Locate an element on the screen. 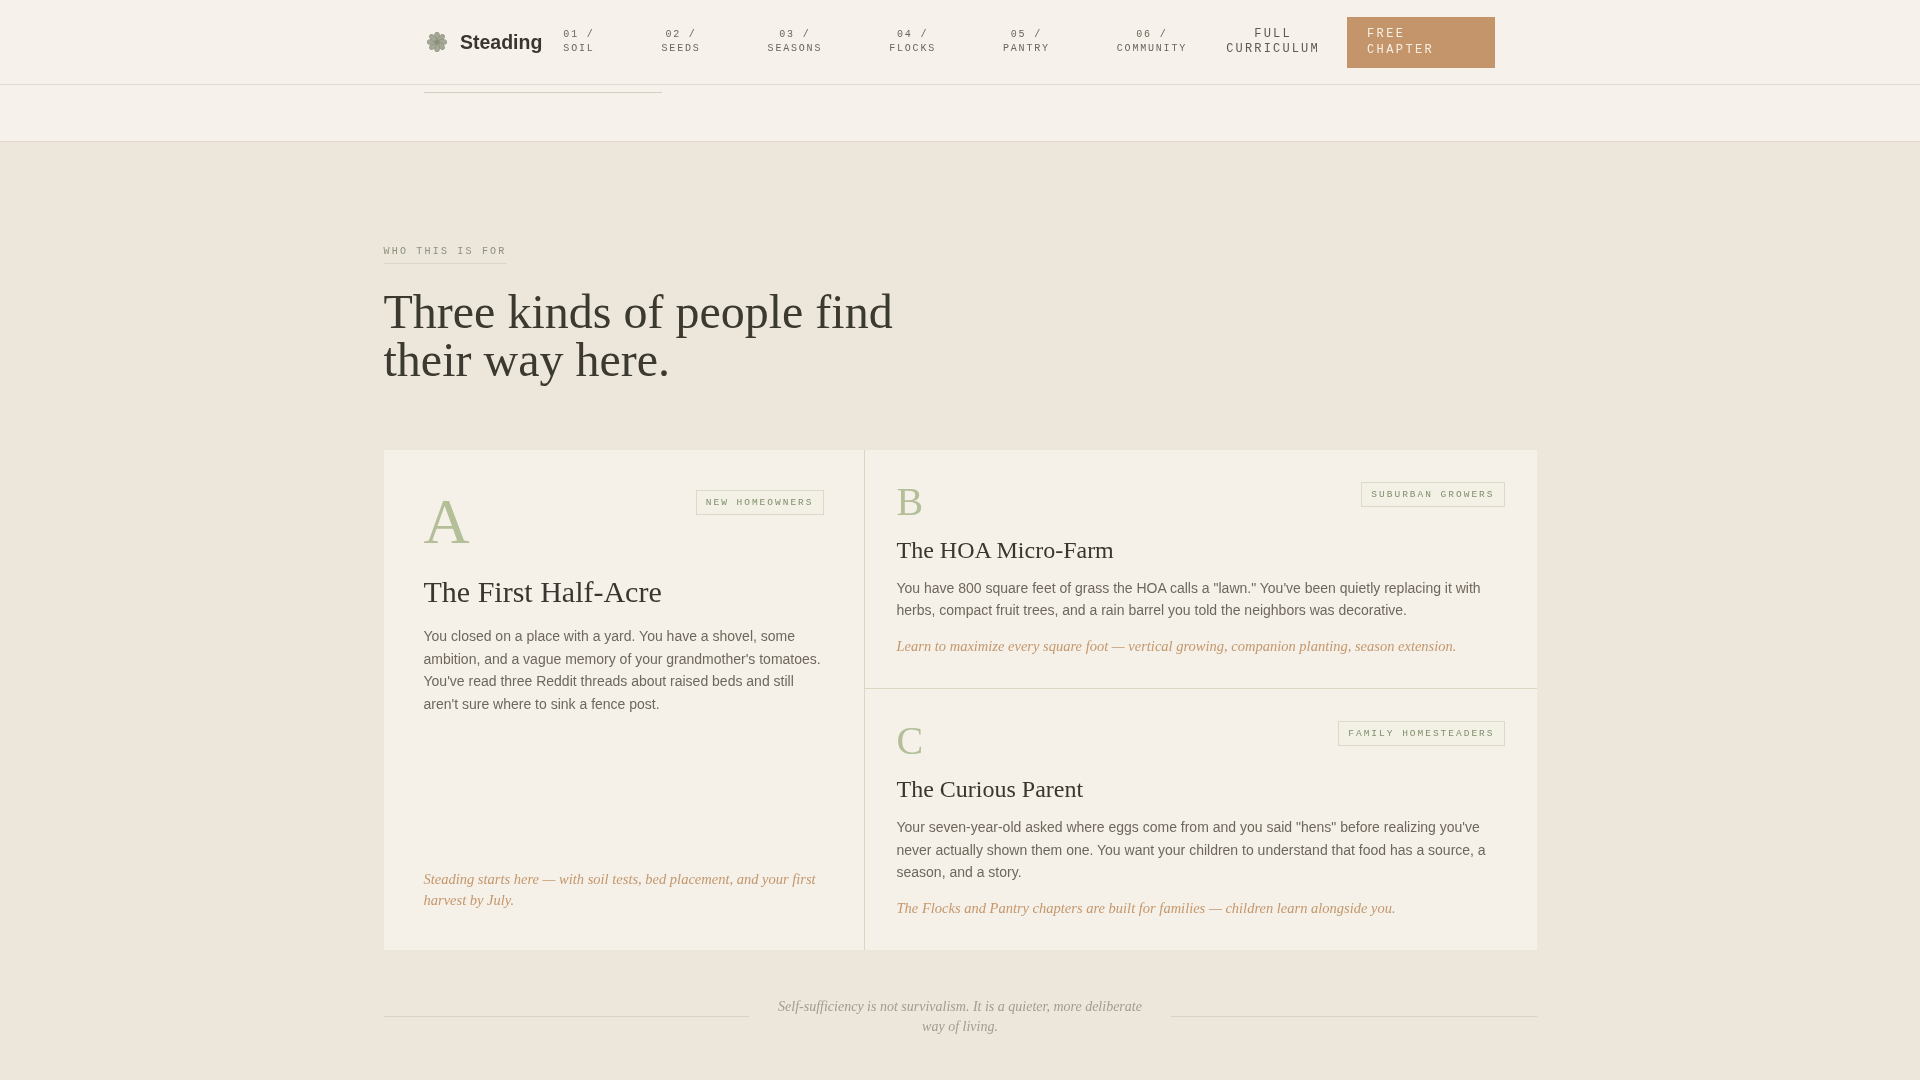  audience-tag: SUBURBAN GROWERS is located at coordinates (1433, 494).